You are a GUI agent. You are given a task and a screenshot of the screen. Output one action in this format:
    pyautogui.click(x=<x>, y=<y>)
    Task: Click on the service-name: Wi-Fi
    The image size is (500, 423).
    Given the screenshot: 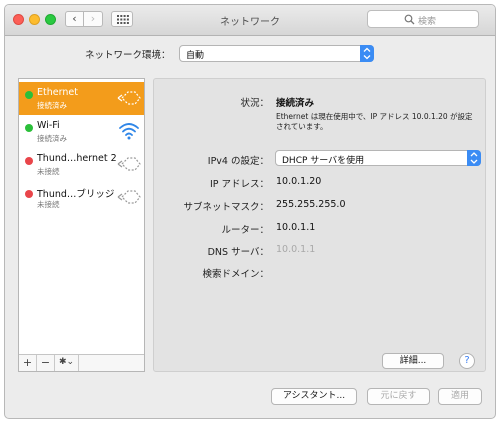 What is the action you would take?
    pyautogui.click(x=48, y=125)
    